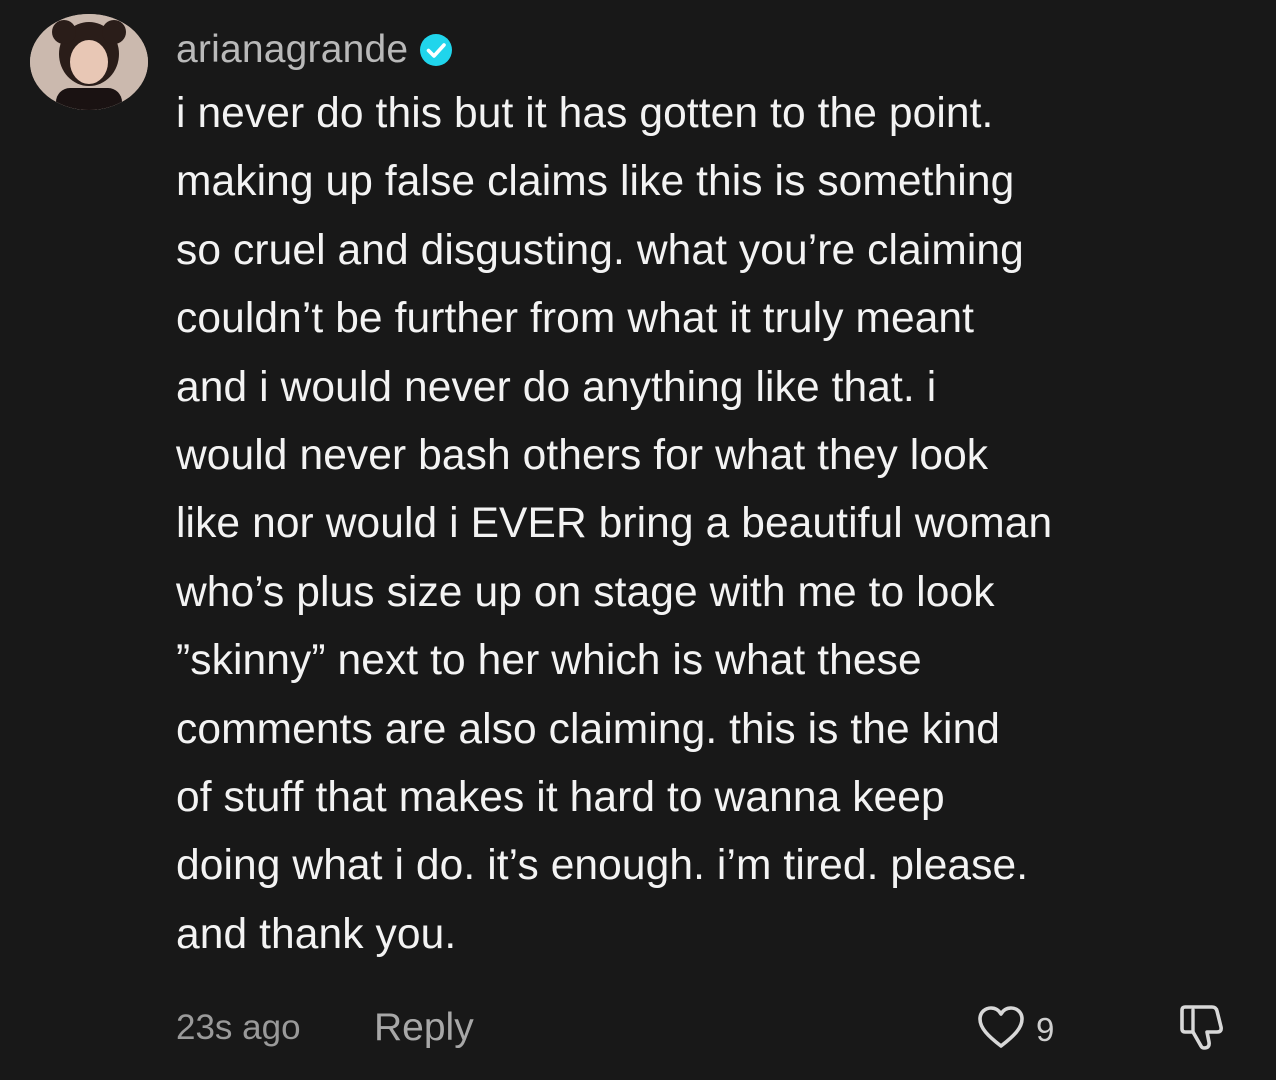  What do you see at coordinates (706, 1028) in the screenshot?
I see `comment-footer: 23s ago Reply 9` at bounding box center [706, 1028].